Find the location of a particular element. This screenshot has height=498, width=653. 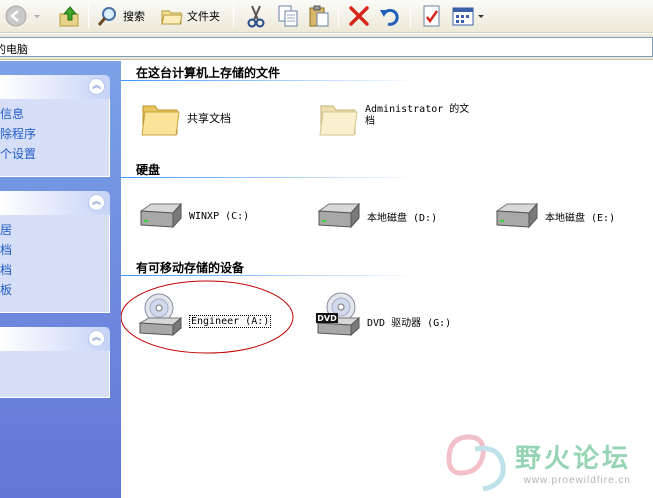

search-icon is located at coordinates (106, 16).